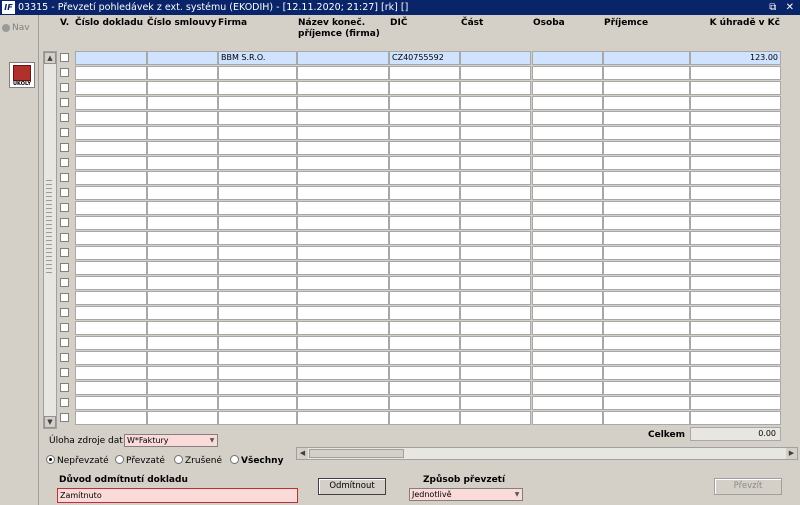  I want to click on scroll-thumb, so click(356, 453).